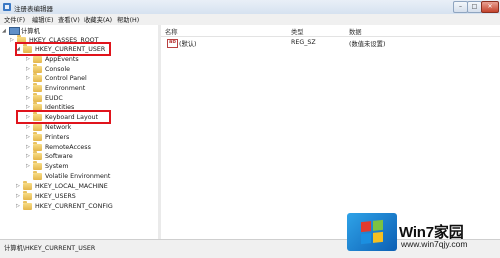 The width and height of the screenshot is (500, 258). Describe the element at coordinates (33, 9) in the screenshot. I see `window-title: 注册表编辑器` at that location.